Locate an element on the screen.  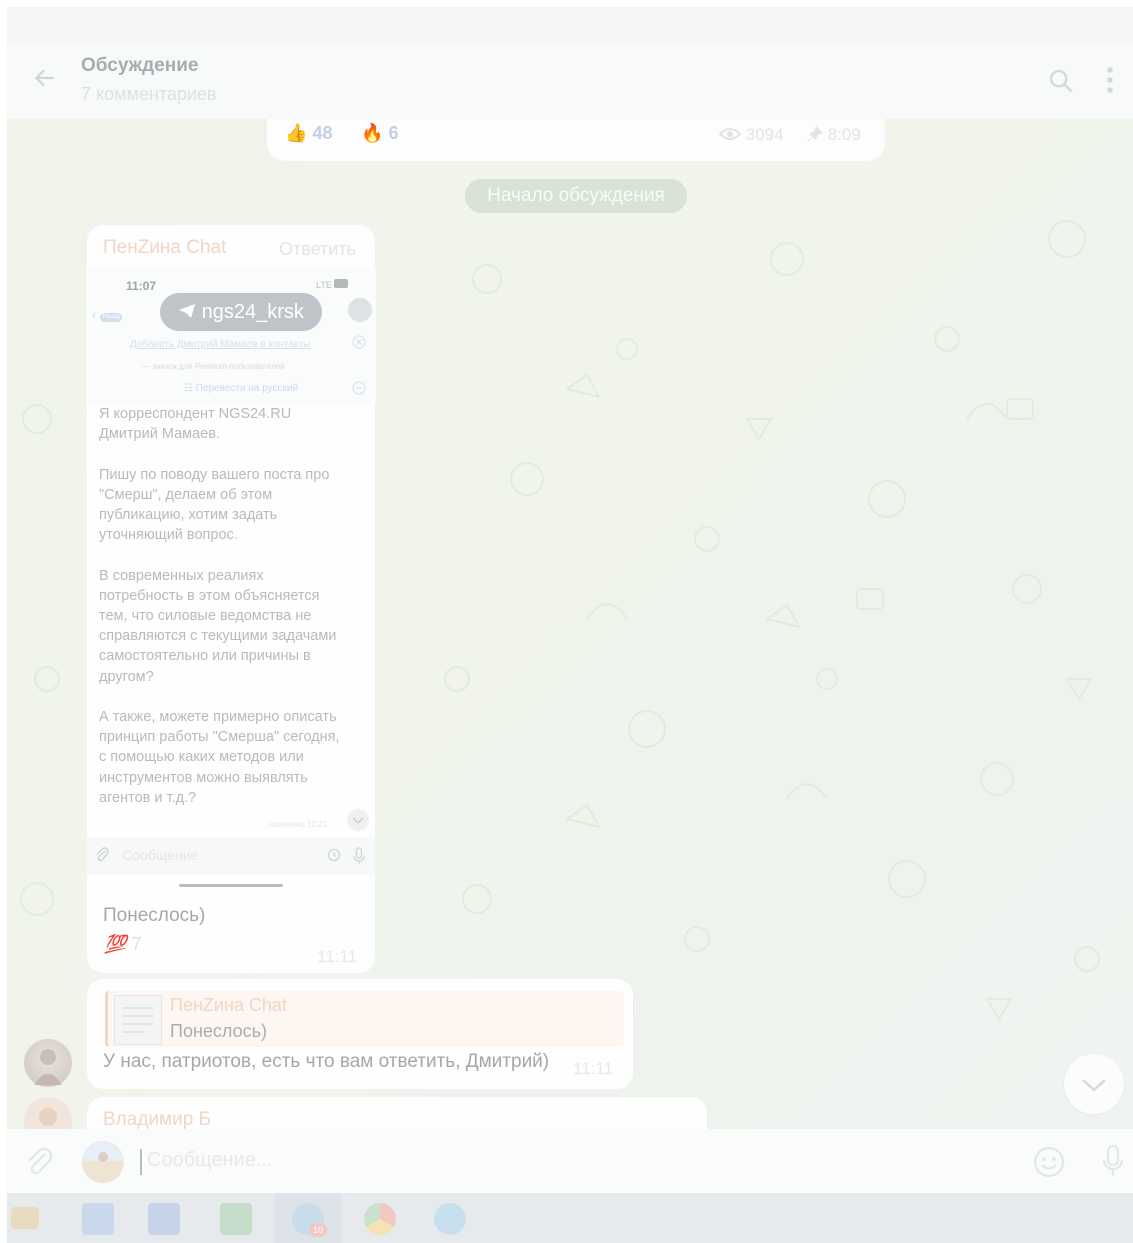
screenshot-edited-time: изменено 10:21 is located at coordinates (298, 824).